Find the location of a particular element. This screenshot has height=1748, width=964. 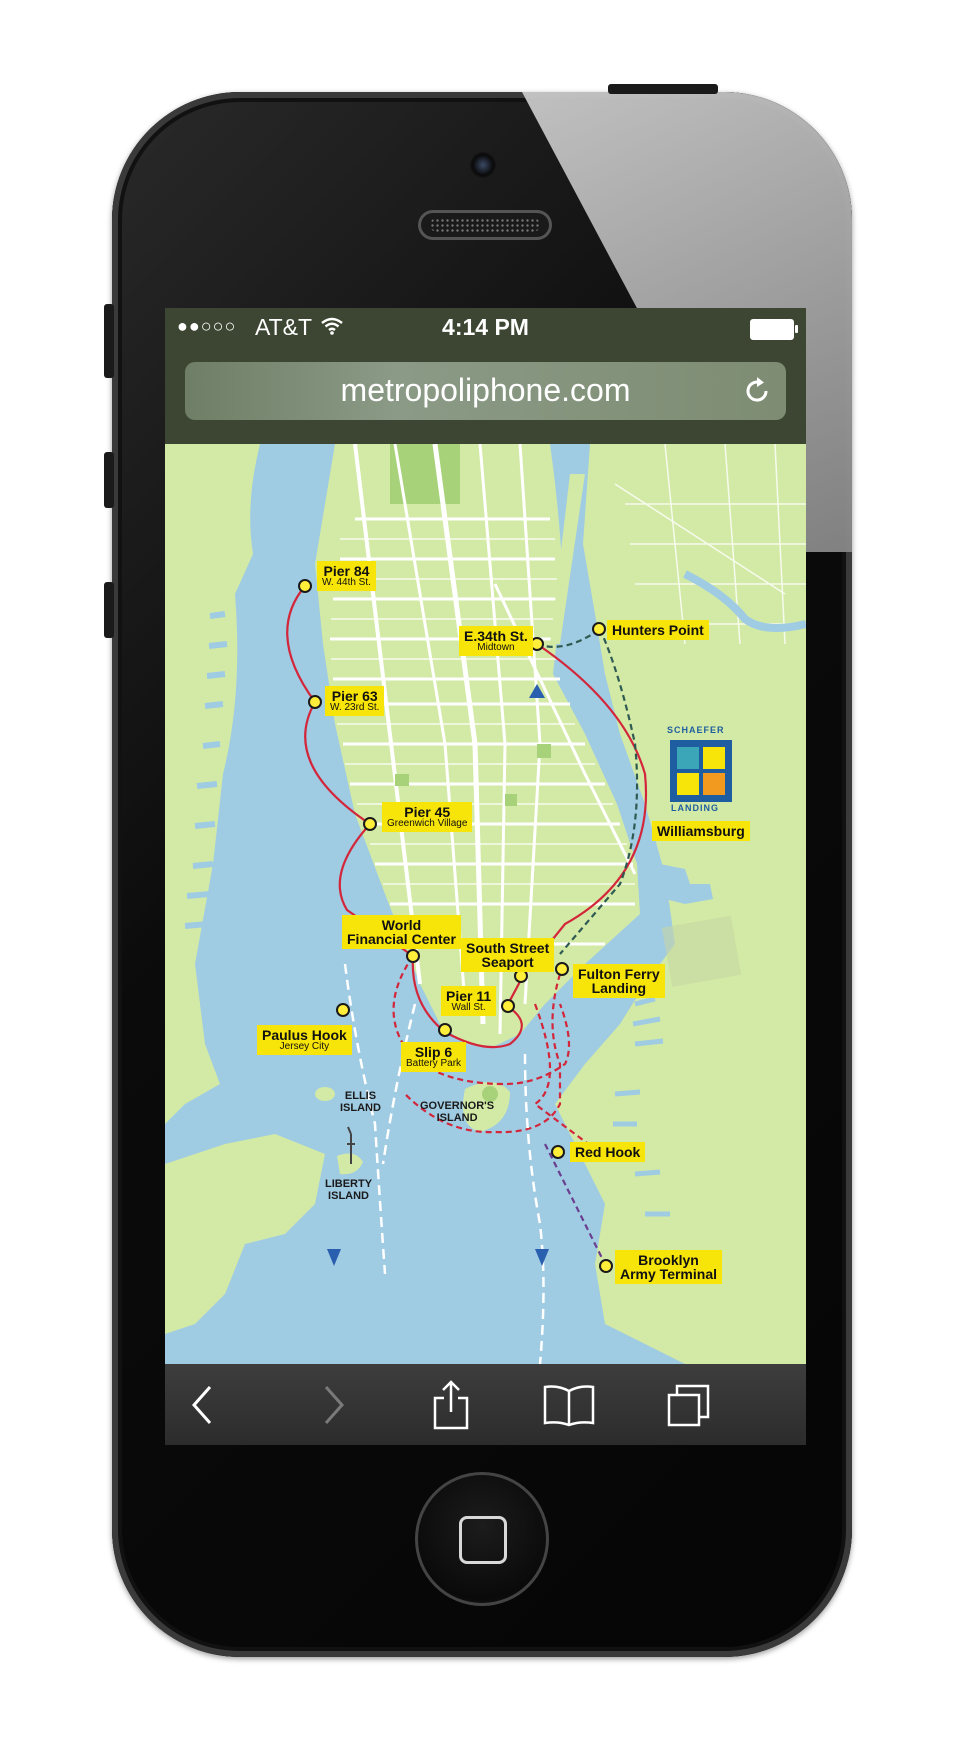

home-button is located at coordinates (482, 1539).